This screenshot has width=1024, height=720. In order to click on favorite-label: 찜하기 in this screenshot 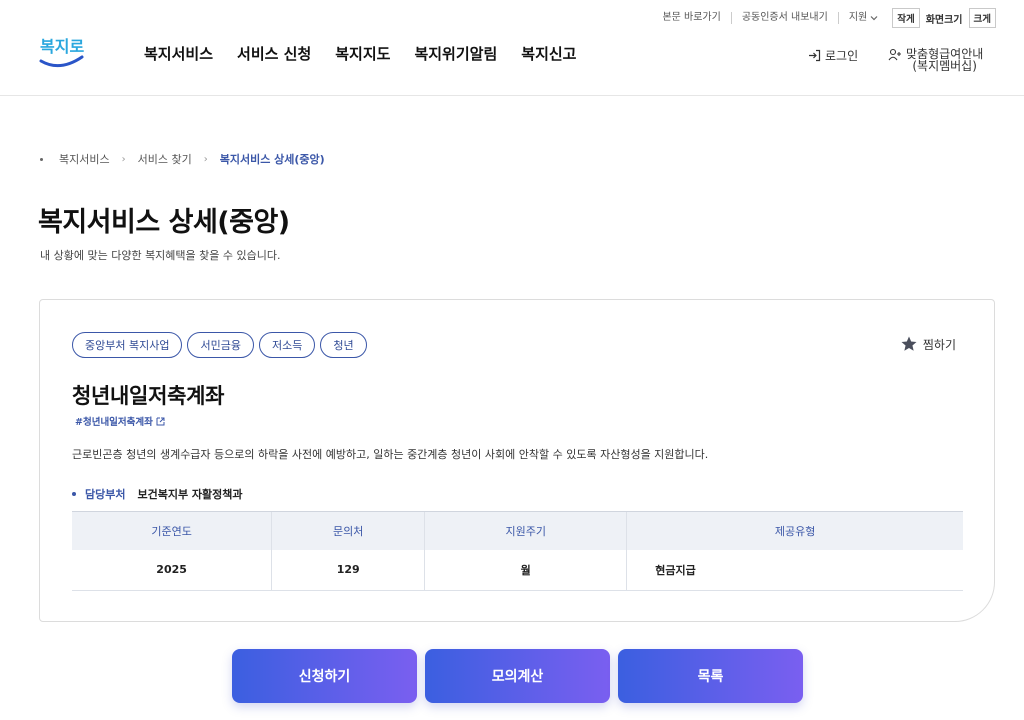, I will do `click(939, 344)`.